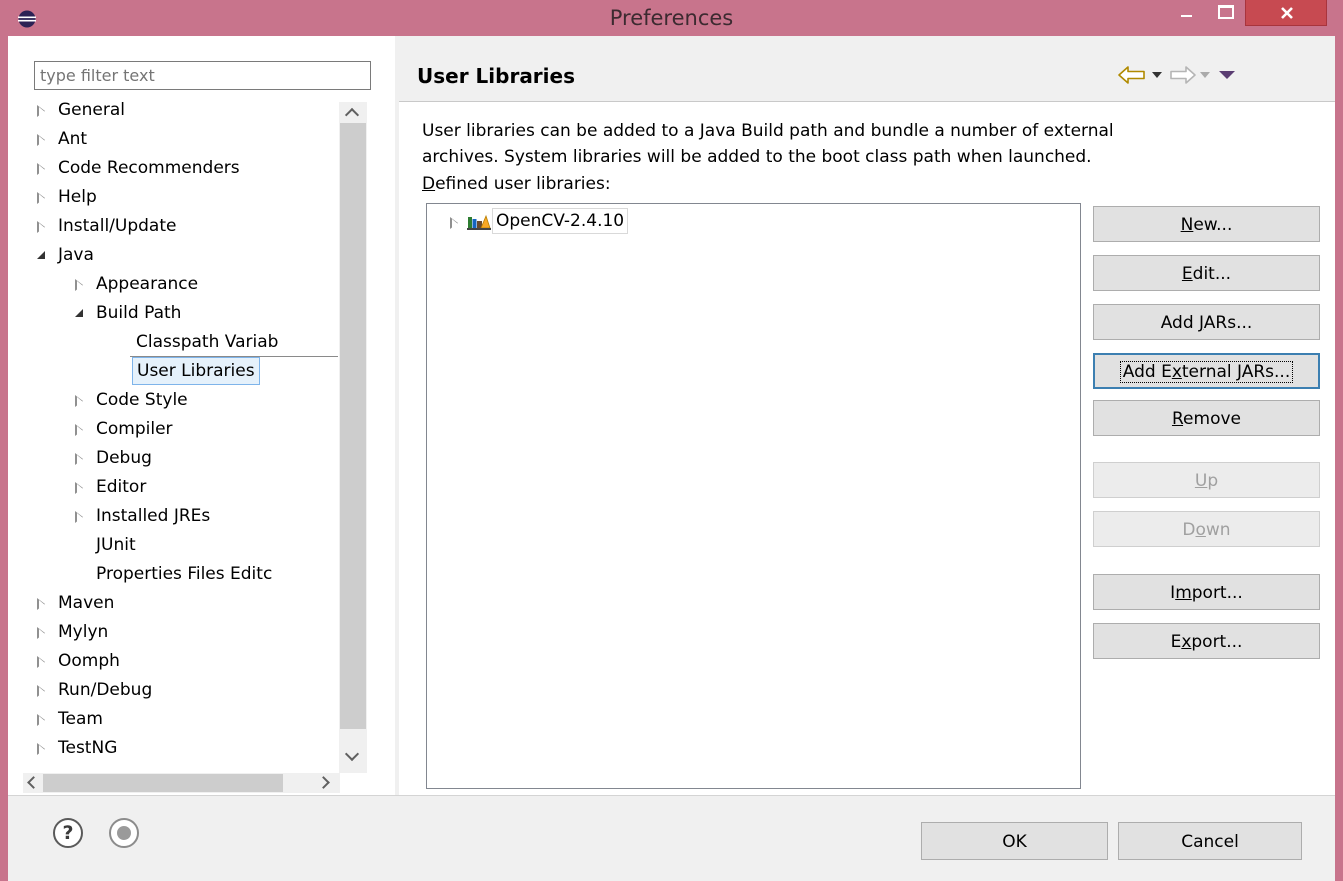 This screenshot has height=881, width=1343. I want to click on tree-item: Maven, so click(75, 603).